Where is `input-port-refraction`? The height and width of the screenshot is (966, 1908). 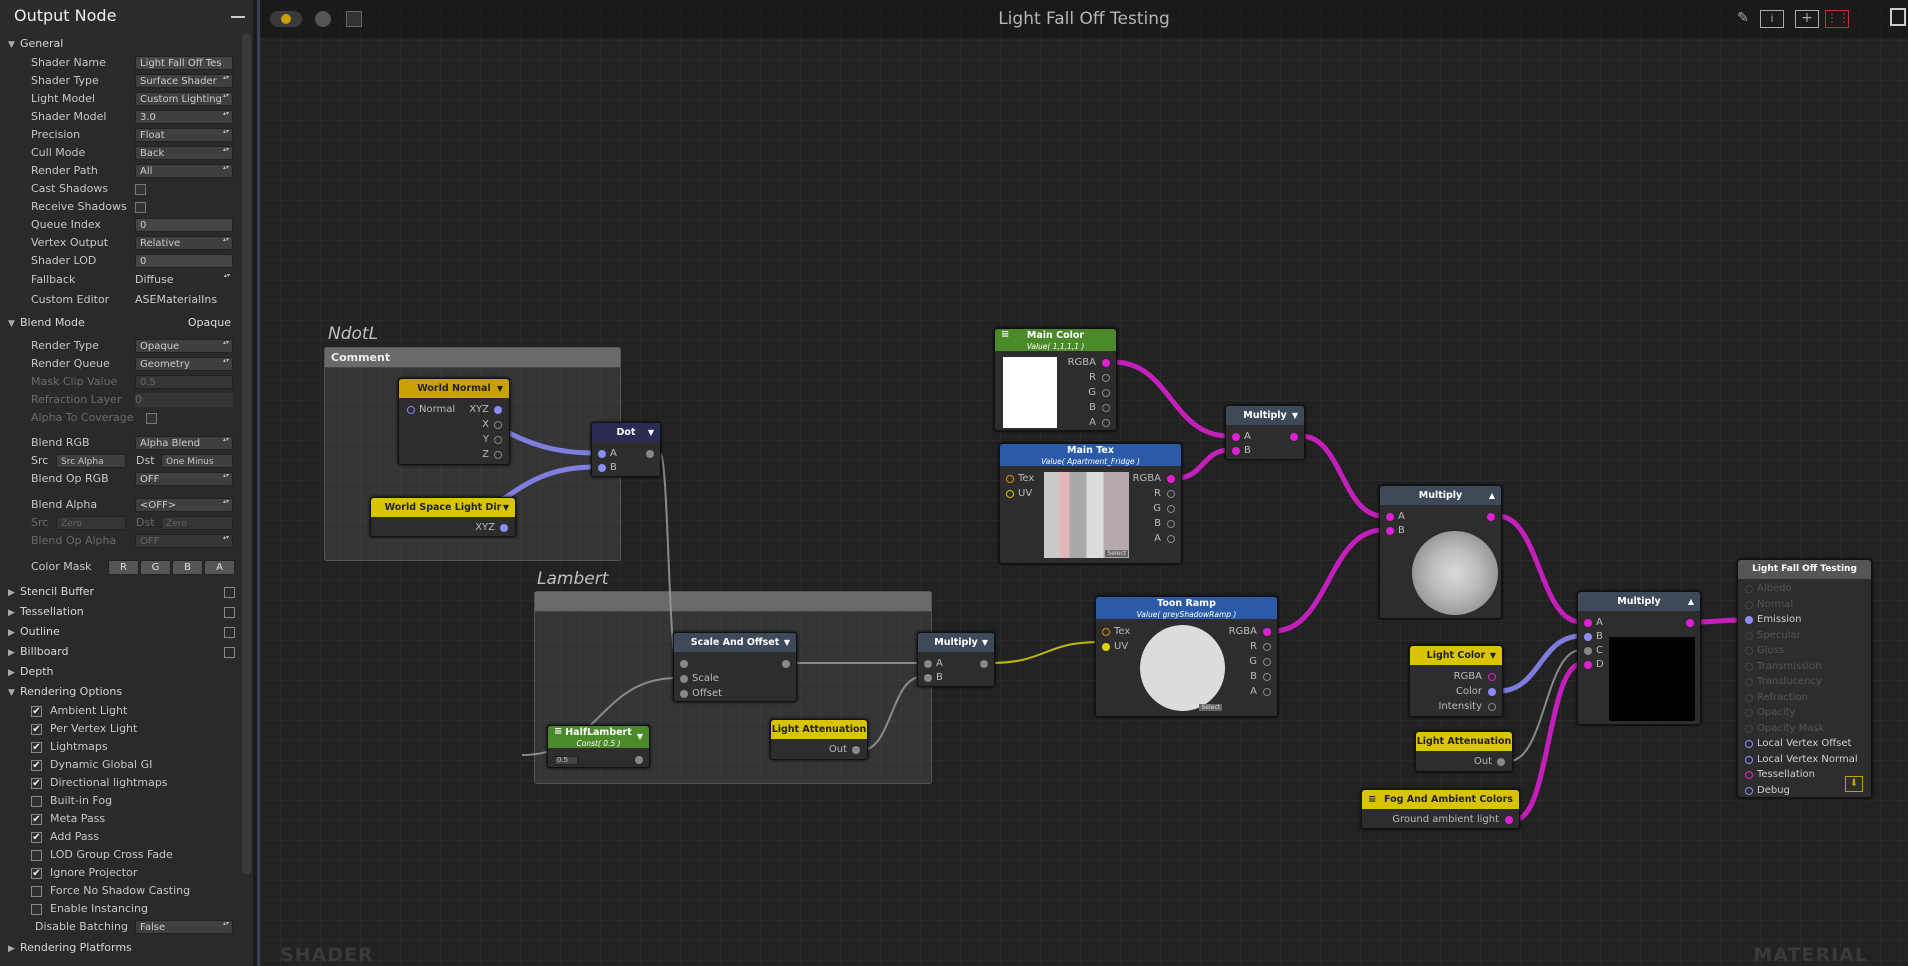 input-port-refraction is located at coordinates (1749, 697).